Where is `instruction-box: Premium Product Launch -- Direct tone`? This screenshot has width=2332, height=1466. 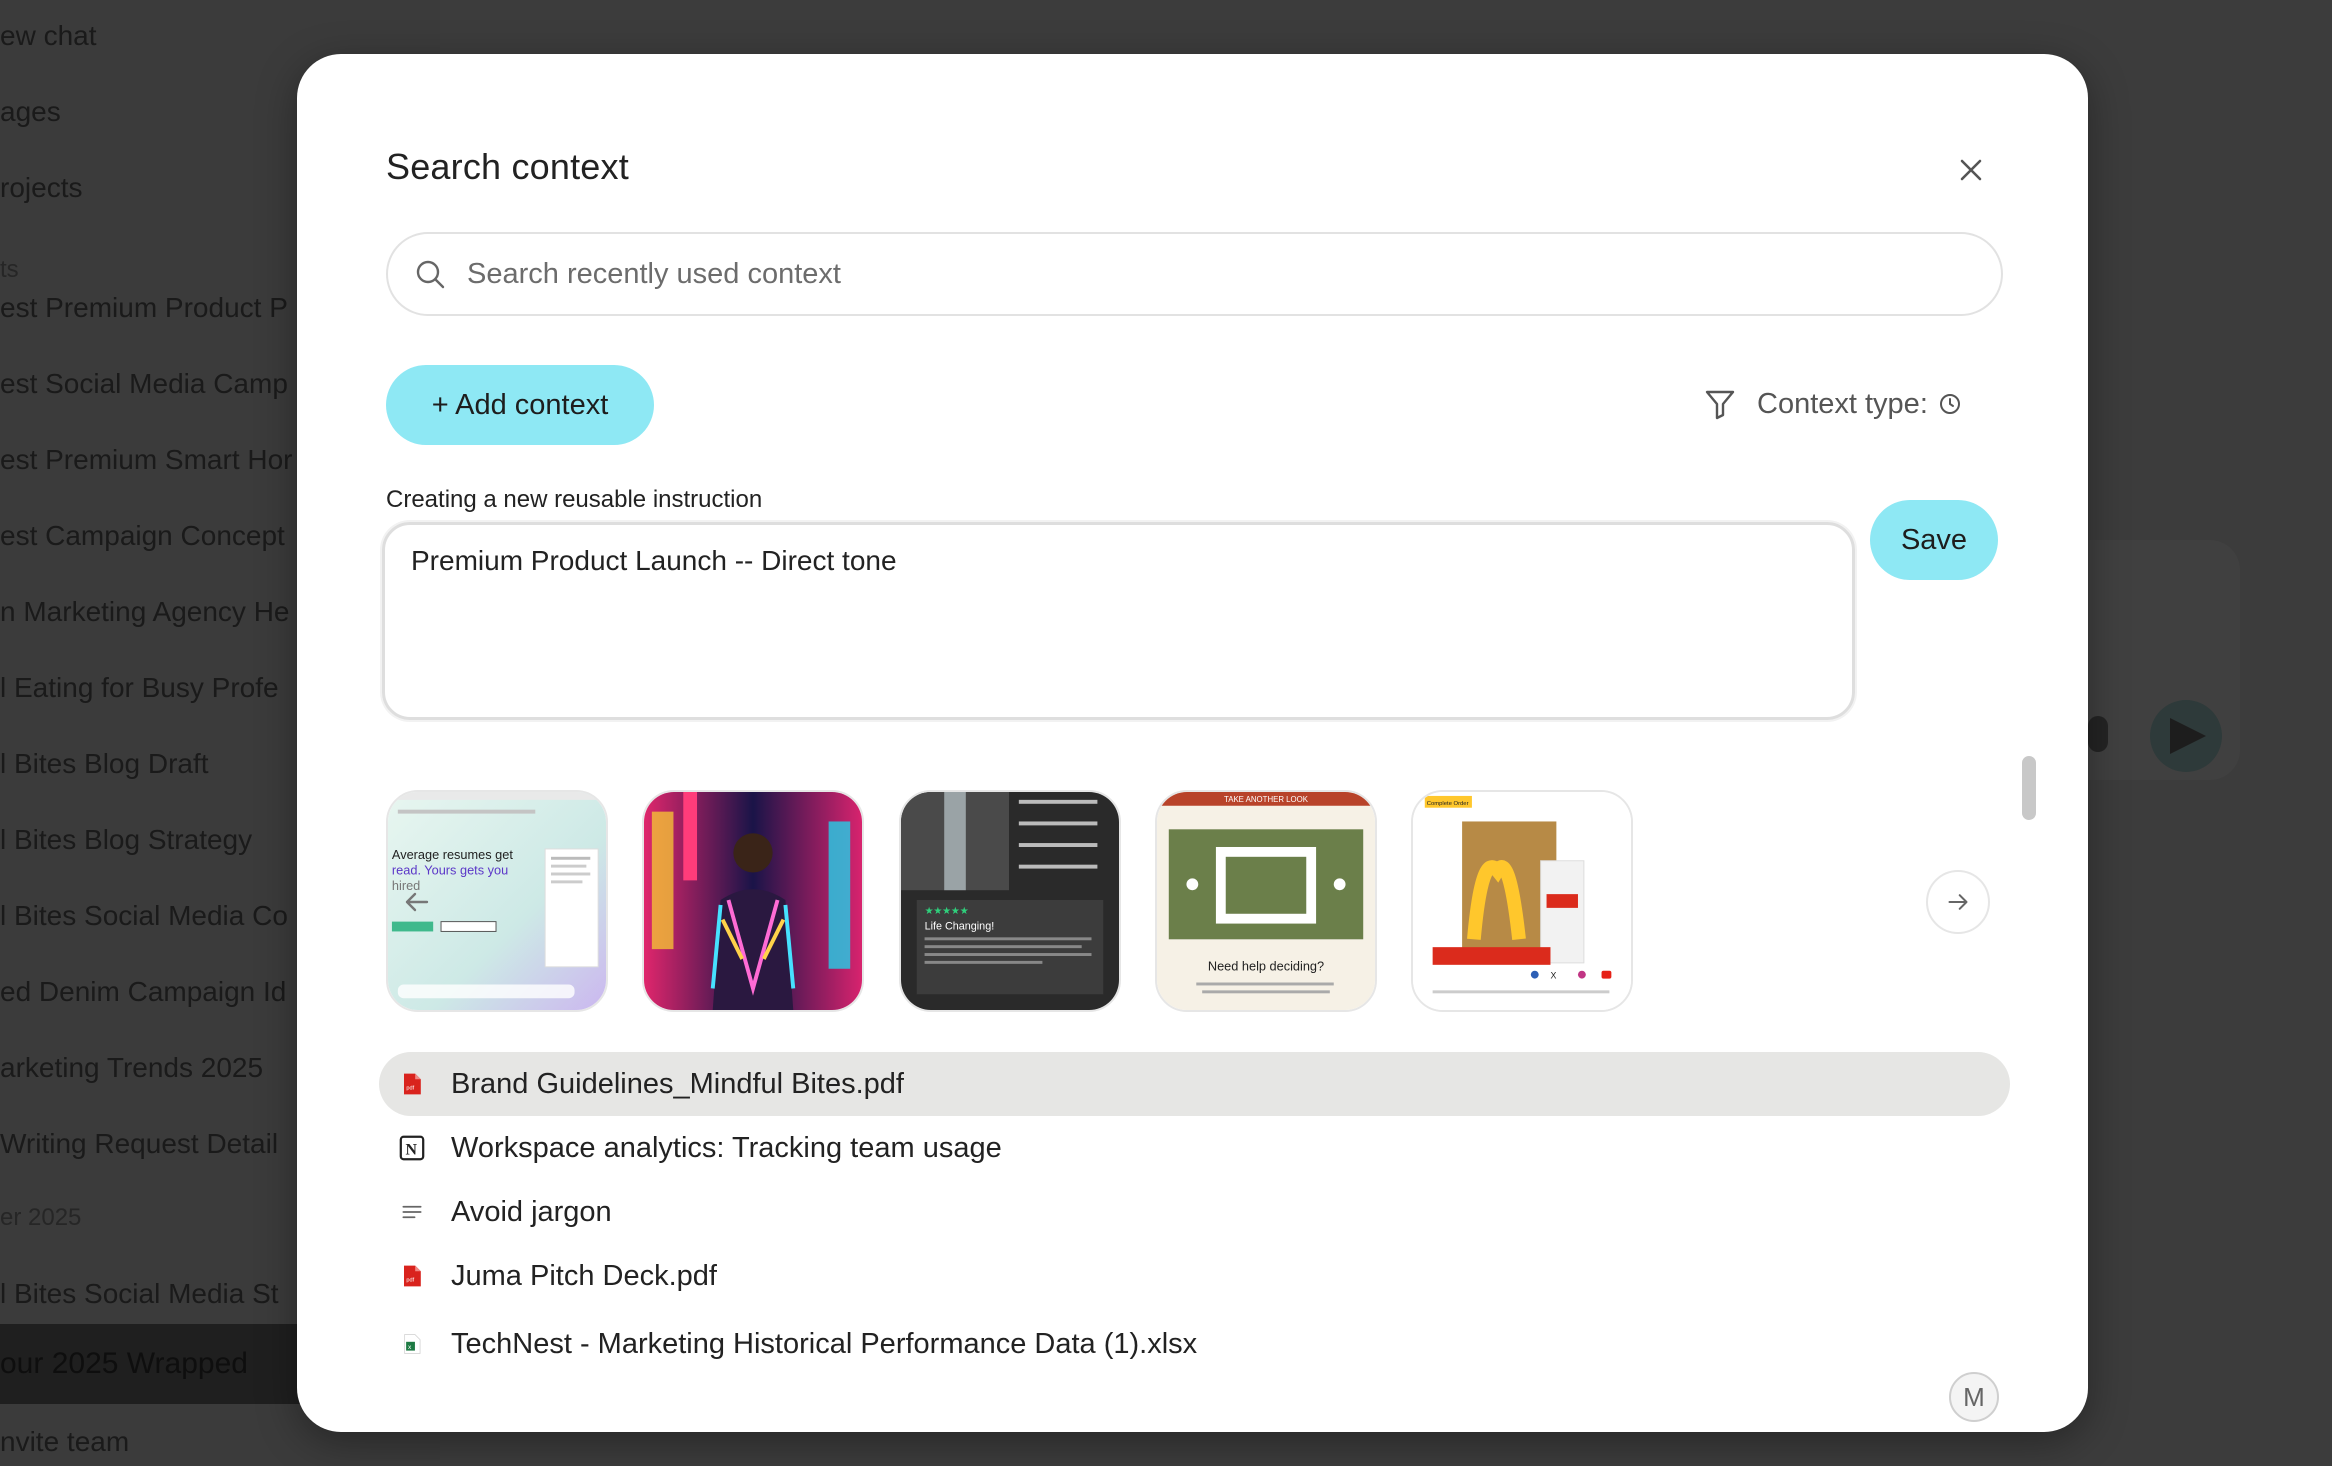 instruction-box: Premium Product Launch -- Direct tone is located at coordinates (1118, 621).